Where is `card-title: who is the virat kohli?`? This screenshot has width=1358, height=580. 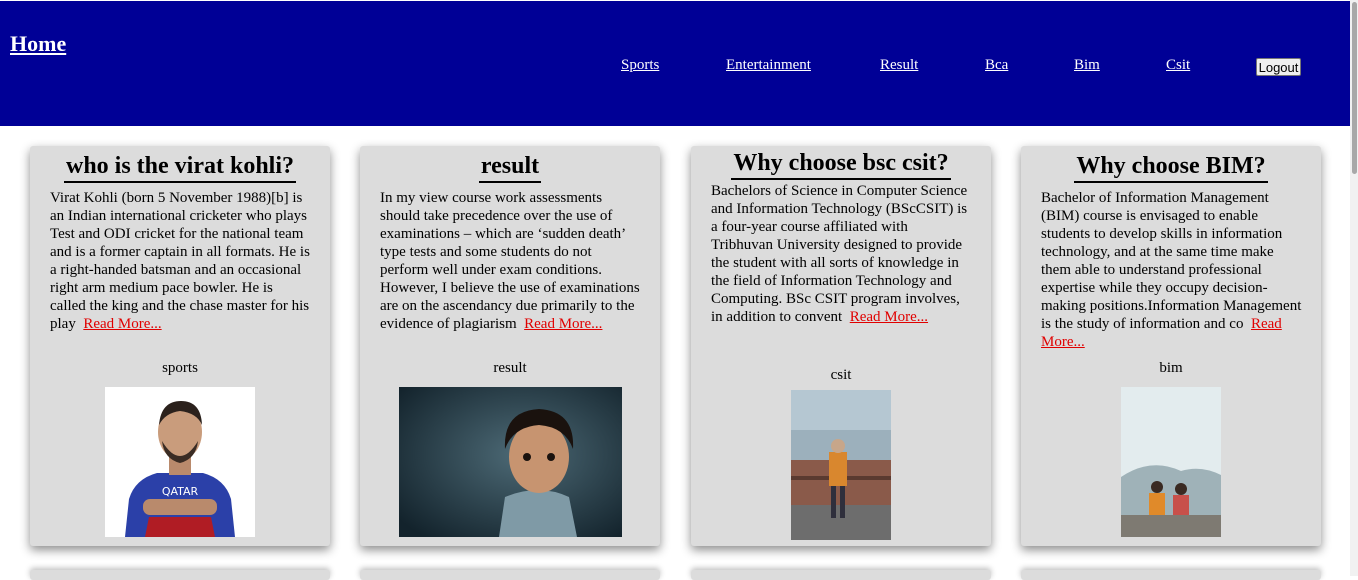 card-title: who is the virat kohli? is located at coordinates (180, 167).